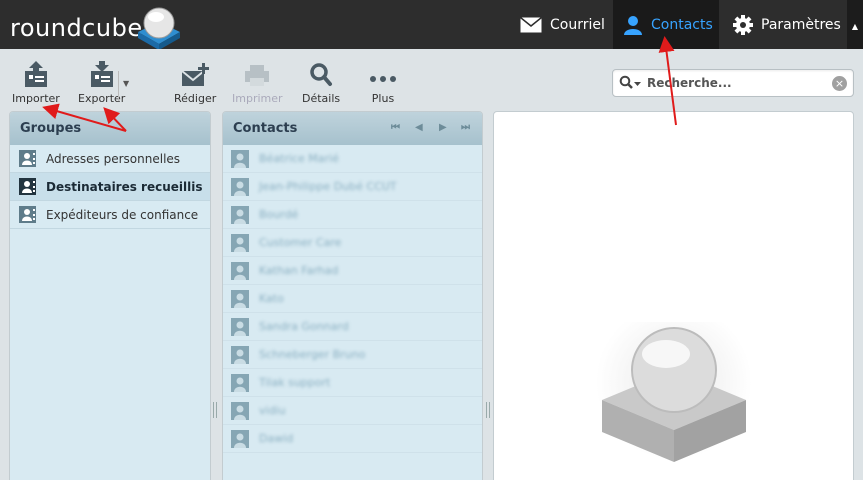 This screenshot has width=863, height=480. I want to click on contact-name: Dawid, so click(276, 438).